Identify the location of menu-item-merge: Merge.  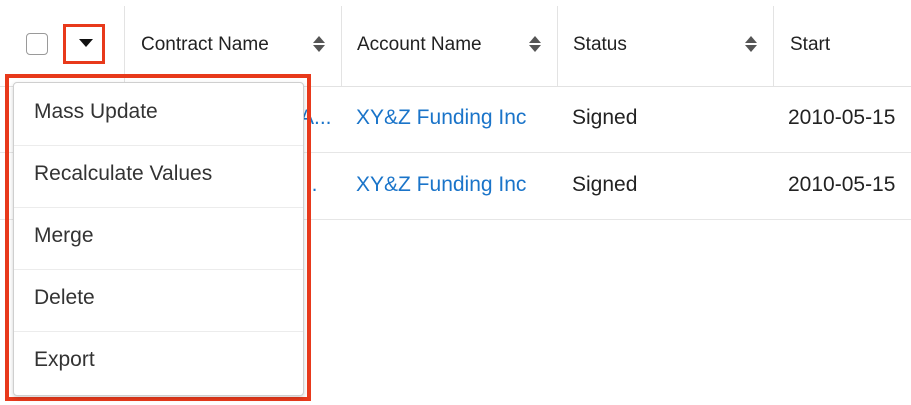
(158, 238).